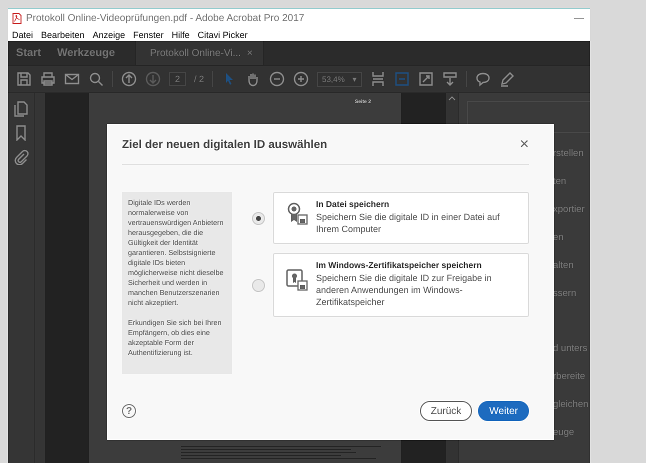  What do you see at coordinates (446, 411) in the screenshot?
I see `back-button: Zurück` at bounding box center [446, 411].